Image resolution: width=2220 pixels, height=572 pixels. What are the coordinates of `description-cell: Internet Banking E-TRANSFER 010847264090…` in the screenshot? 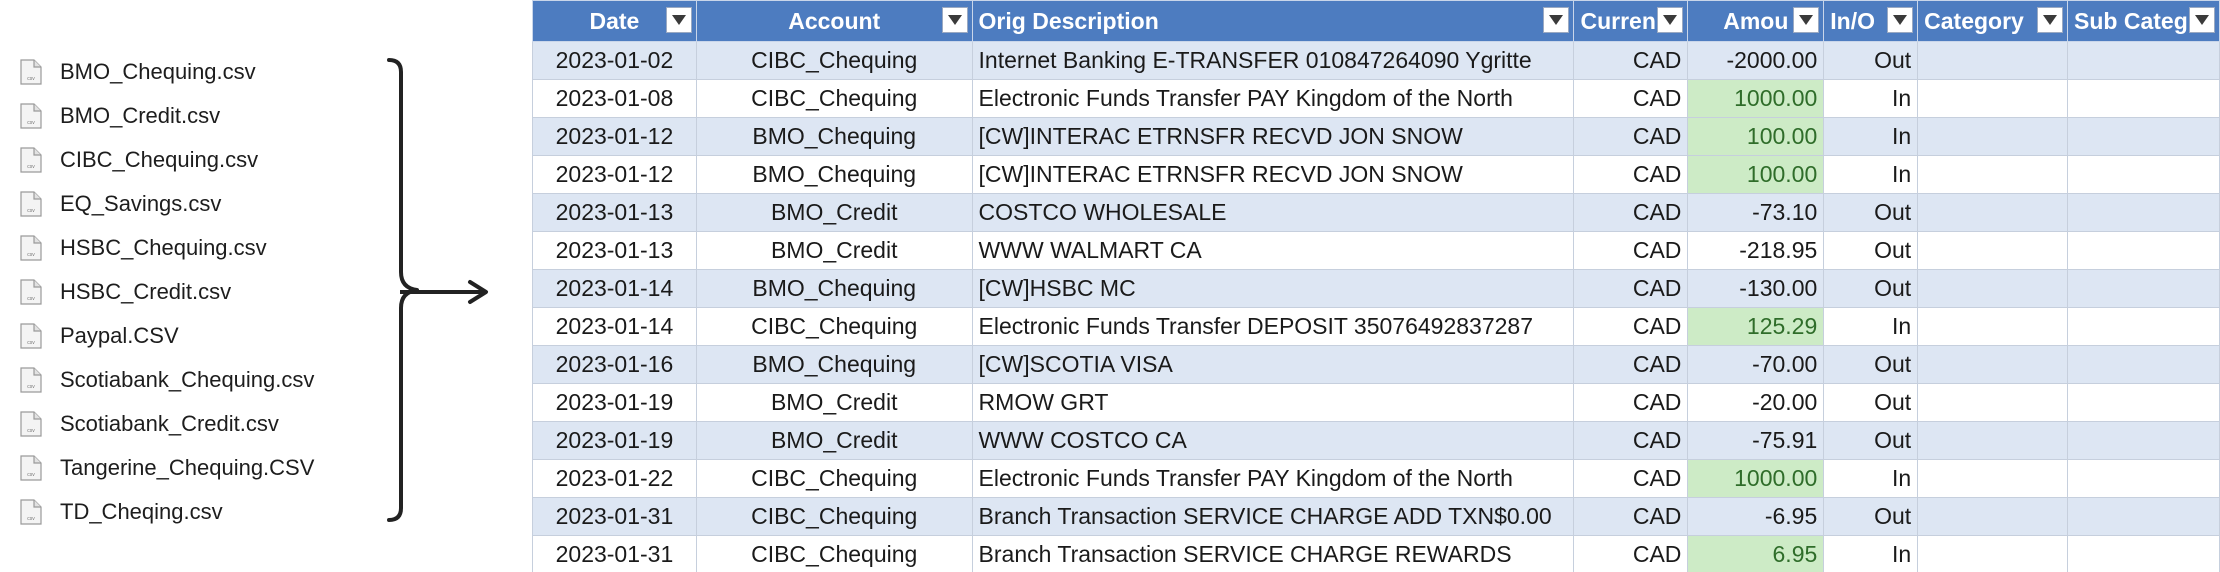 It's located at (1273, 60).